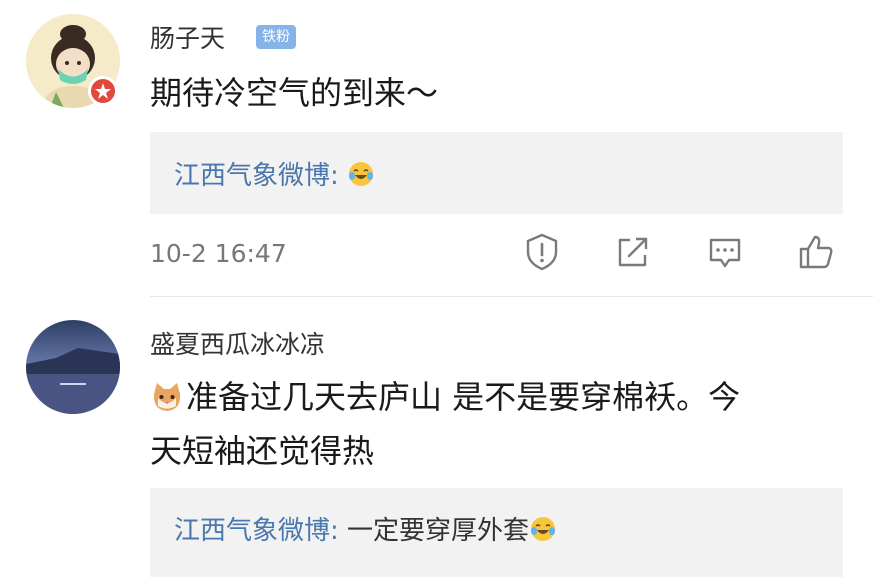 The height and width of the screenshot is (577, 873). I want to click on username: 盛夏西瓜冰冰凉, so click(237, 344).